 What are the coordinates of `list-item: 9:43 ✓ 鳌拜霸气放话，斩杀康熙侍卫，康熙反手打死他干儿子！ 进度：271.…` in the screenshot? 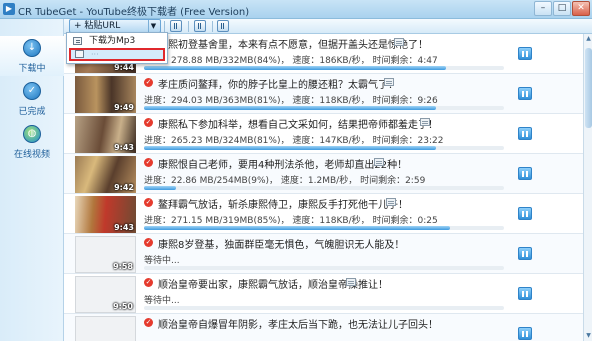 It's located at (323, 214).